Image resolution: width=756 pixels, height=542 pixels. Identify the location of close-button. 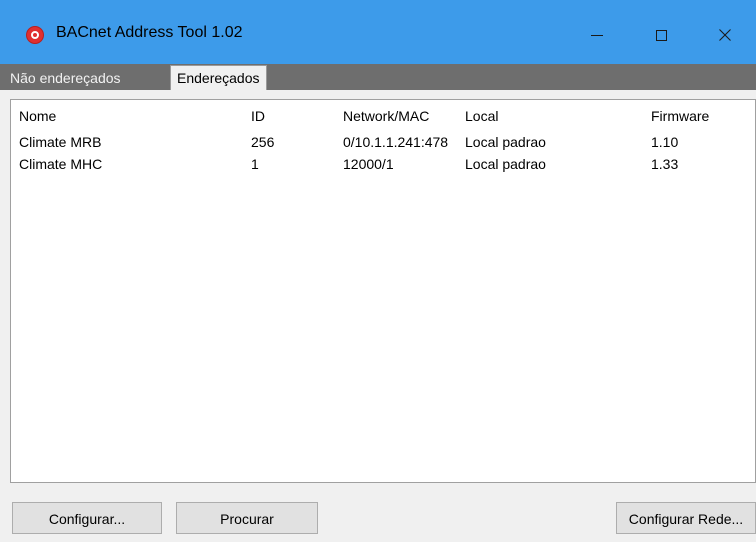
(725, 35).